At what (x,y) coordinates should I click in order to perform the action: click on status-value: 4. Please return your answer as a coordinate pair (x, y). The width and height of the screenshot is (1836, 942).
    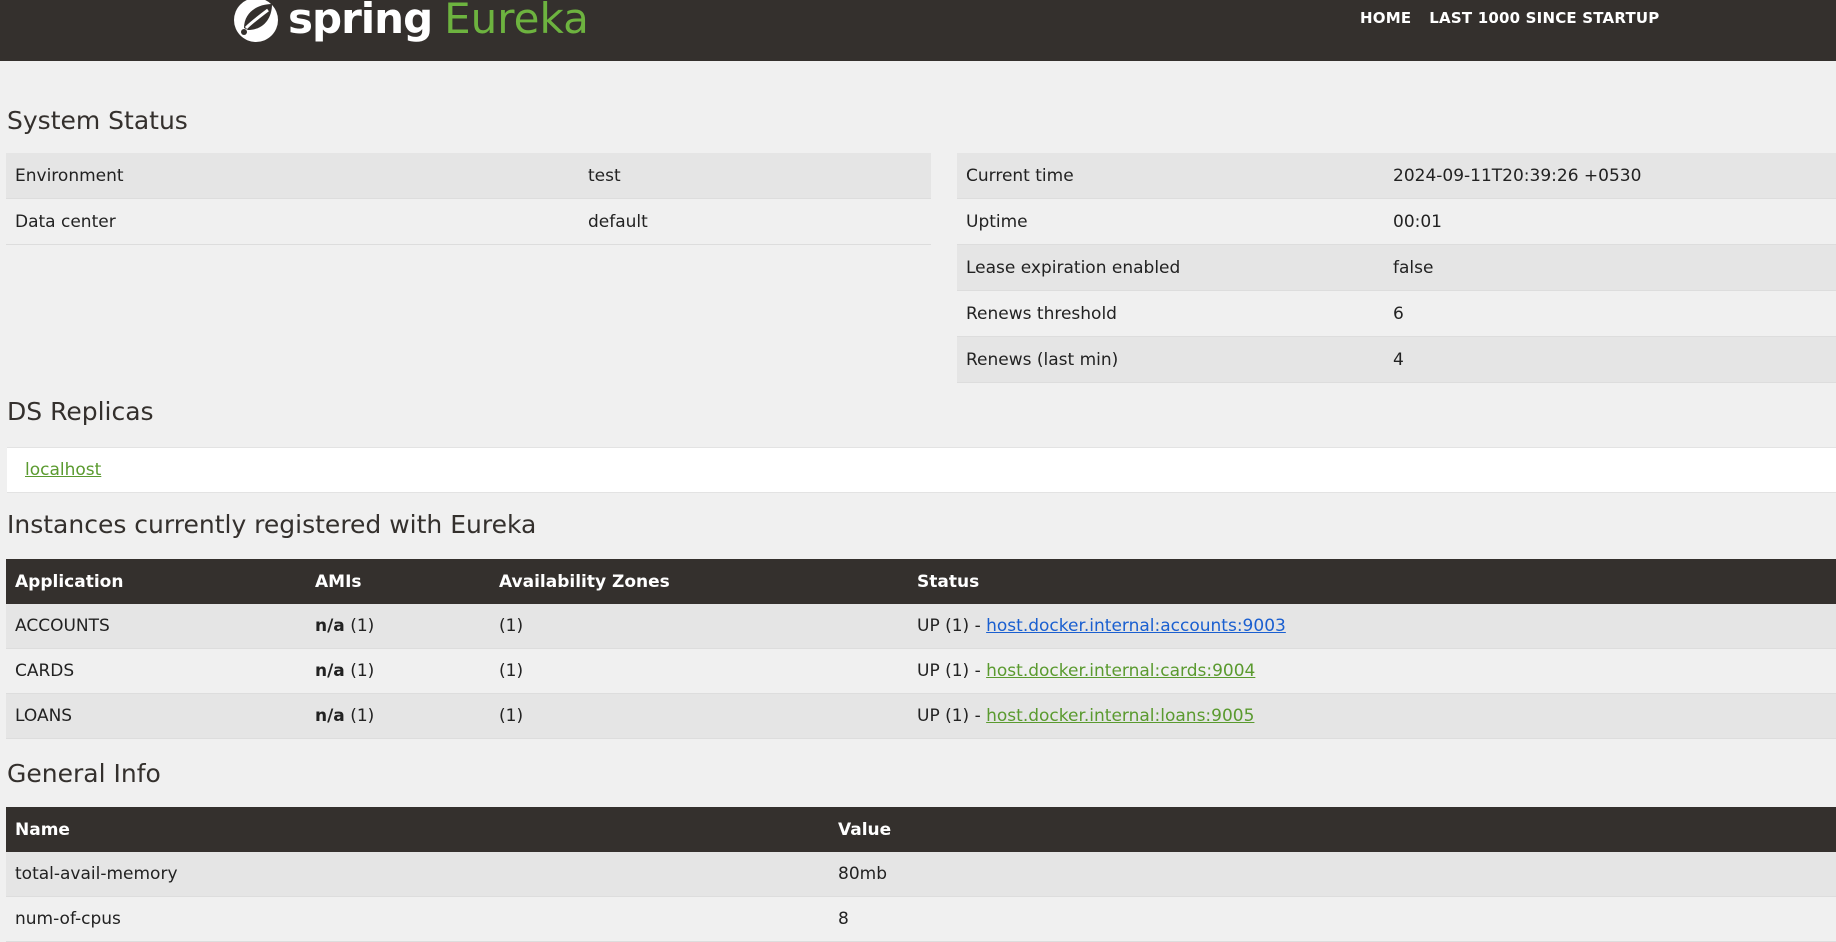
    Looking at the image, I should click on (1610, 359).